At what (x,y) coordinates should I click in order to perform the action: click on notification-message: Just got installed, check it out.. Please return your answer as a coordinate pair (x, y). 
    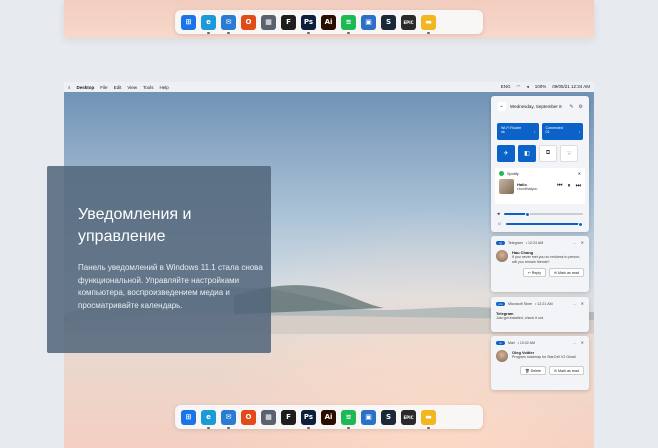
    Looking at the image, I should click on (520, 318).